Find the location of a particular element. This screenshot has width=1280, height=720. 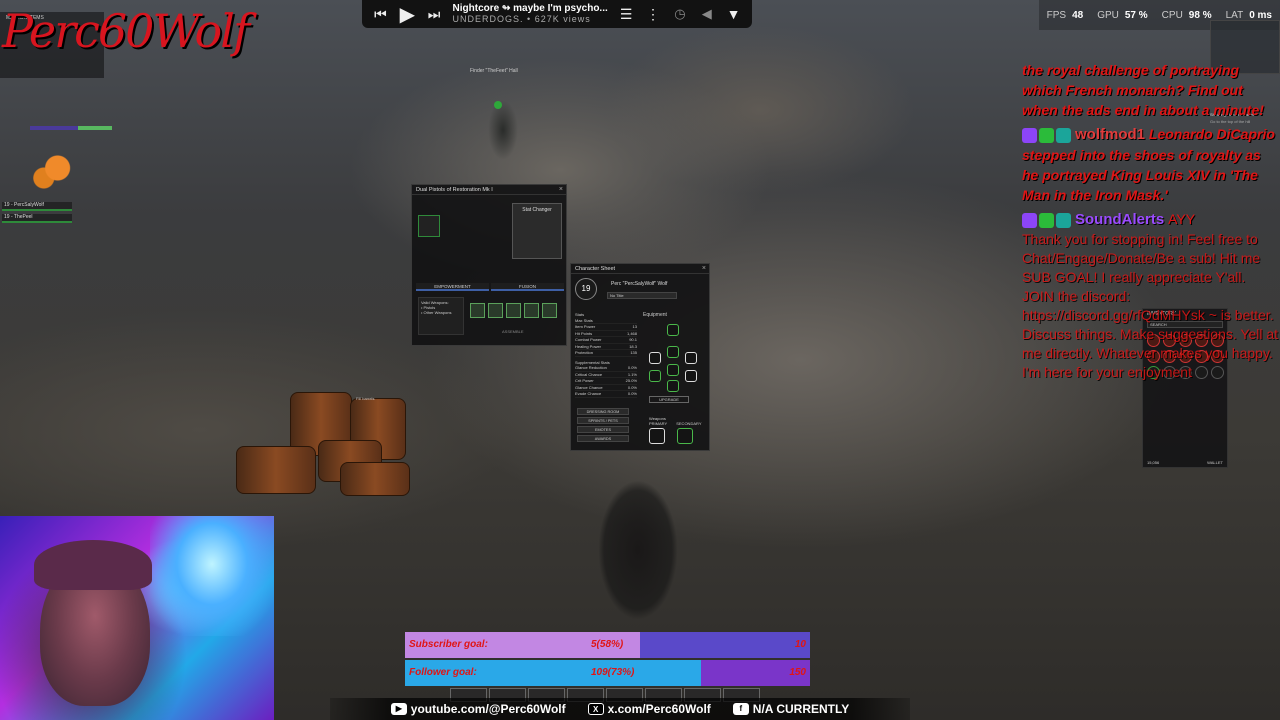

play-icon: ▶ is located at coordinates (407, 14).